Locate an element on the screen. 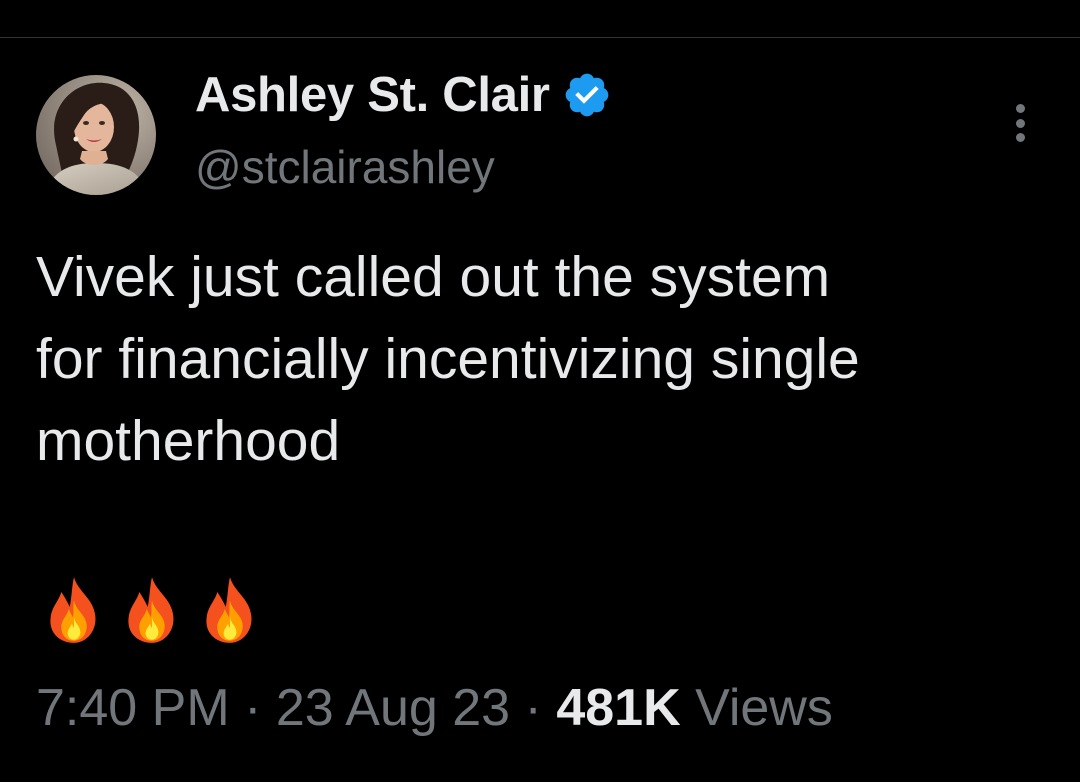  avatar is located at coordinates (96, 135).